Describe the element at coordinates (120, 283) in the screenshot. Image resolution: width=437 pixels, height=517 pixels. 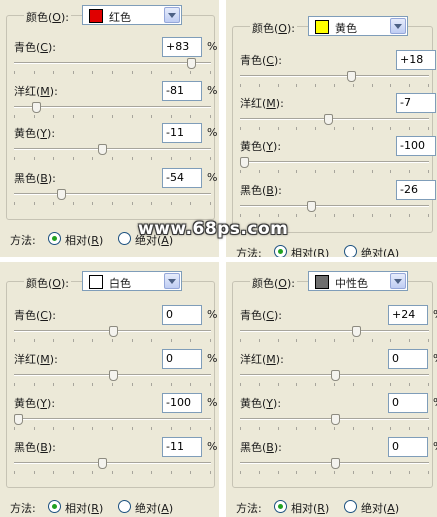
I see `color-select-value: 白色` at that location.